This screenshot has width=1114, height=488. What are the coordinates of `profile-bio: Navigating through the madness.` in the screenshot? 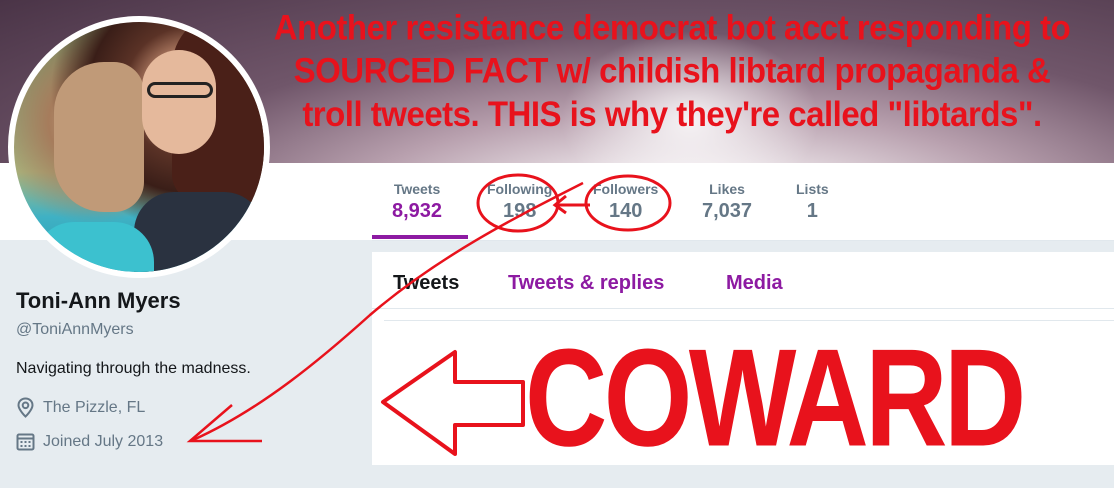 It's located at (133, 368).